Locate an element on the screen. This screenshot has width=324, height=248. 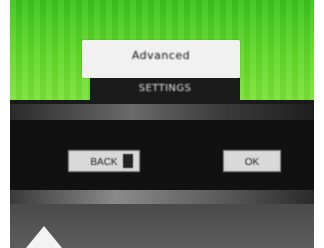
subtitle-box: SETTINGS is located at coordinates (165, 90).